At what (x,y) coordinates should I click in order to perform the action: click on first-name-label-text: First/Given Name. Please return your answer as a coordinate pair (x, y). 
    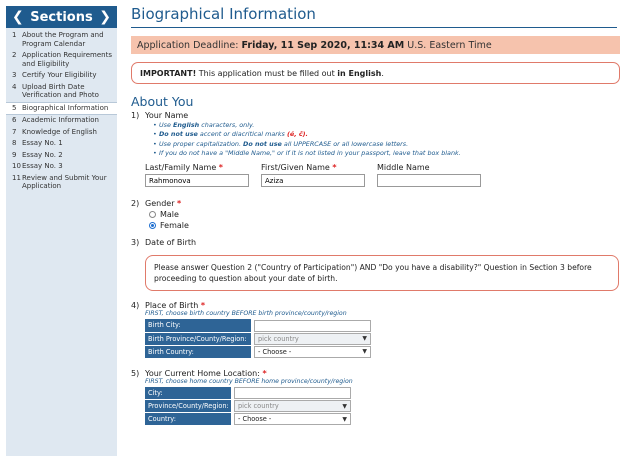
    Looking at the image, I should click on (295, 168).